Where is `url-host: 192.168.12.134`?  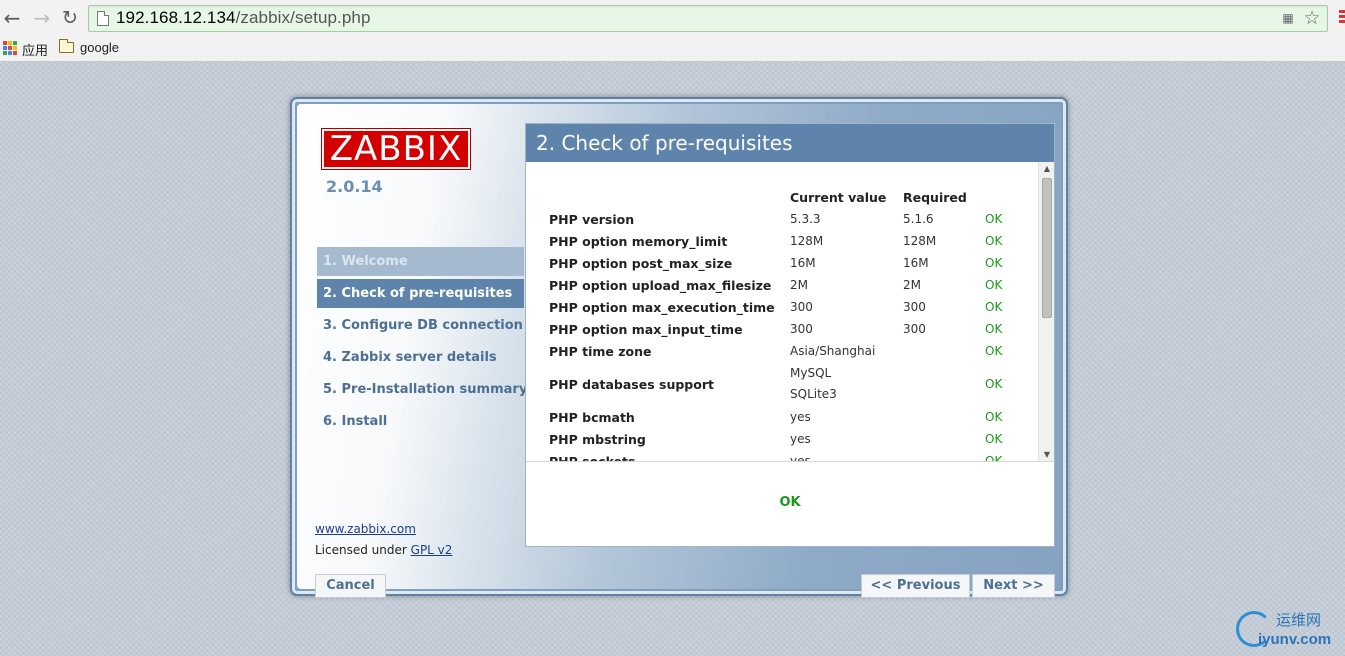
url-host: 192.168.12.134 is located at coordinates (176, 17).